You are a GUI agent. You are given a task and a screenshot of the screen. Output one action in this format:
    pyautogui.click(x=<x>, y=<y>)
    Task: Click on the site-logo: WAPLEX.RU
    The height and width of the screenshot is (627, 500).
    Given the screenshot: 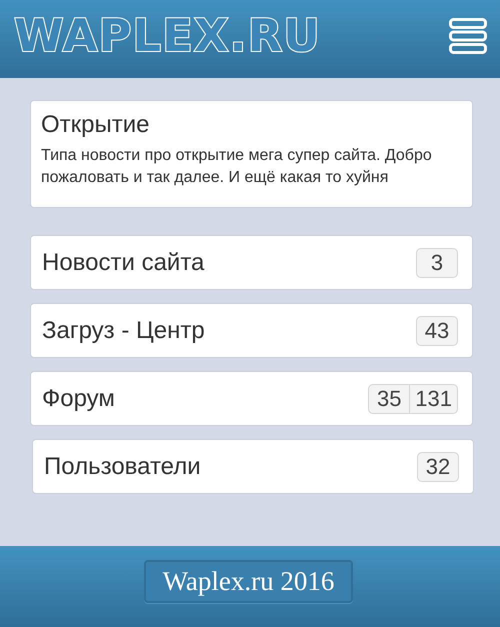 What is the action you would take?
    pyautogui.click(x=167, y=35)
    